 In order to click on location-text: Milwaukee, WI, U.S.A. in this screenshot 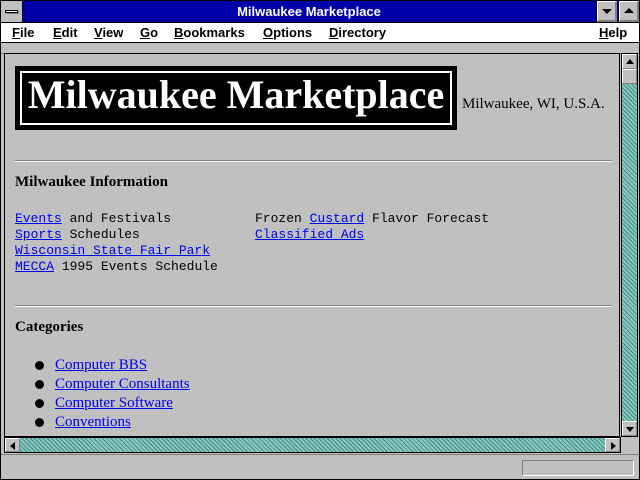, I will do `click(533, 104)`.